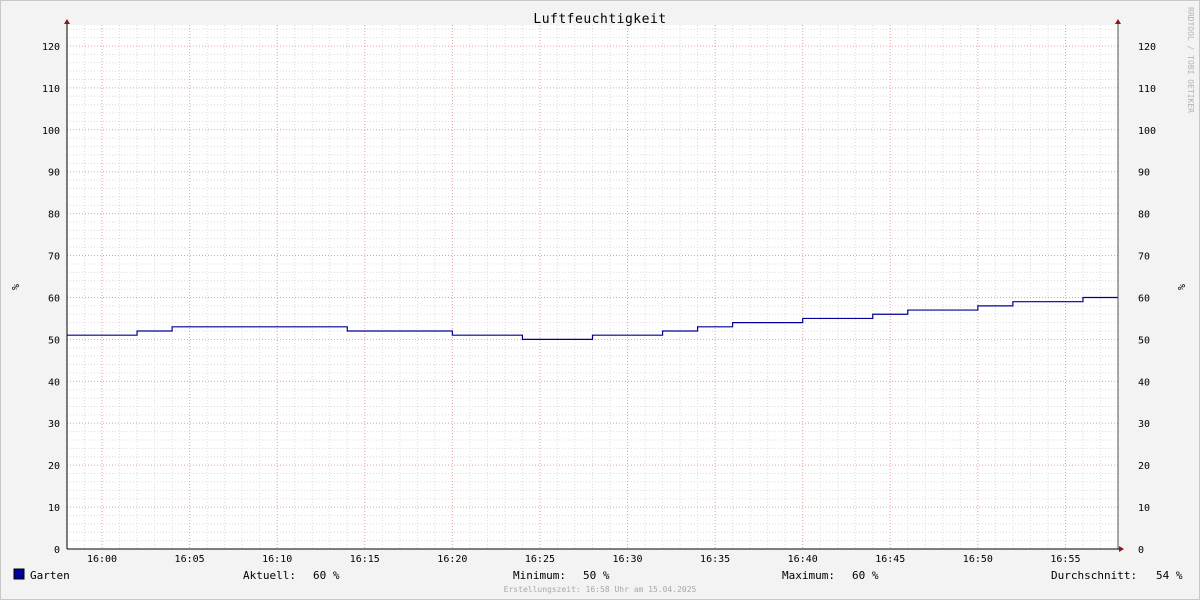 The width and height of the screenshot is (1200, 600). Describe the element at coordinates (51, 89) in the screenshot. I see `y-tick-label-left: 110` at that location.